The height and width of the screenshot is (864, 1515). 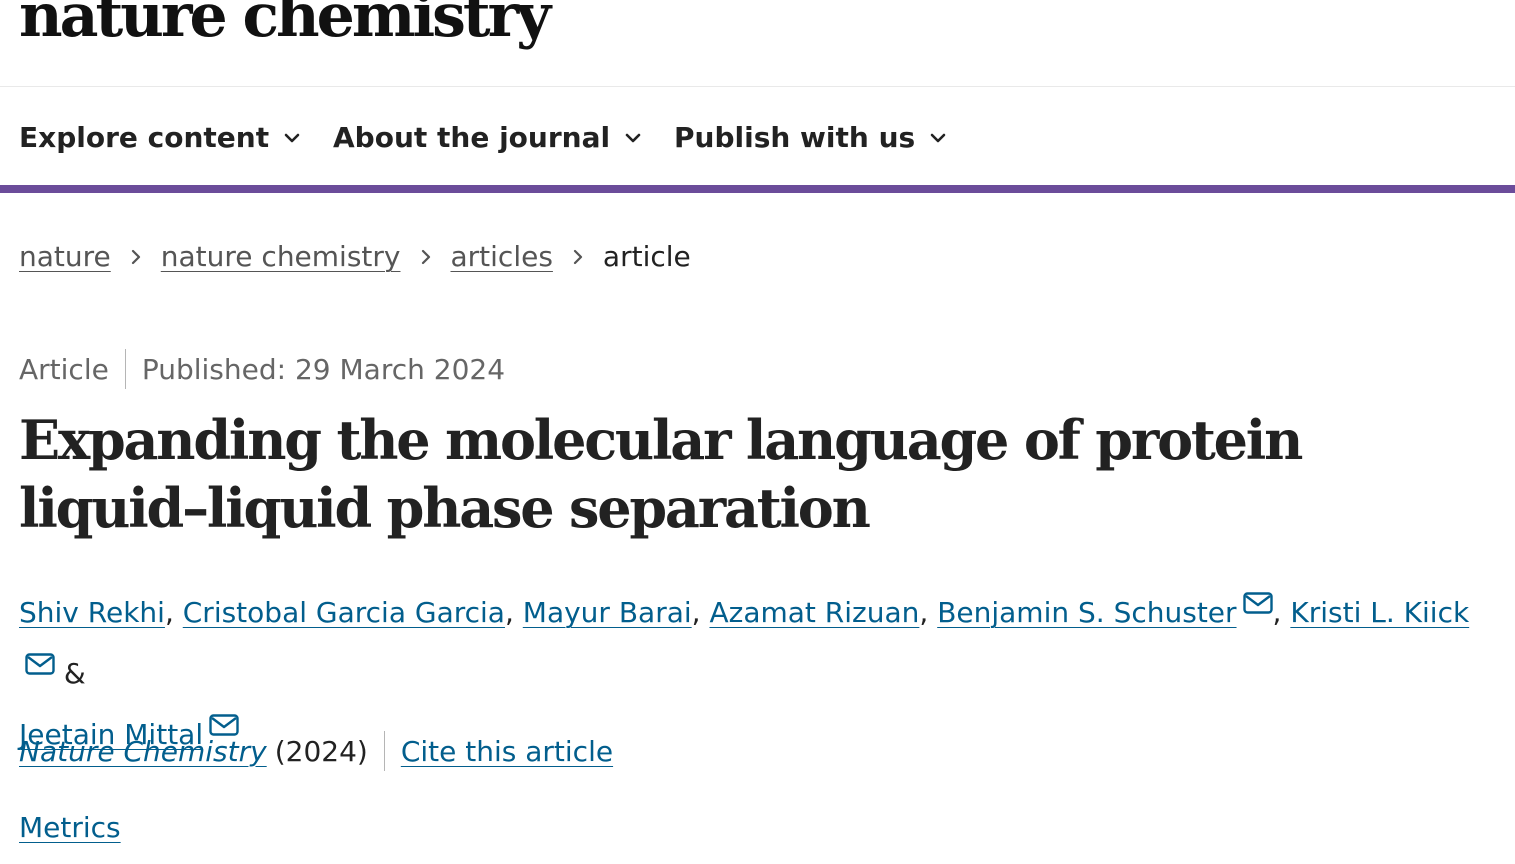 I want to click on article-meta: Article Published: 29 March 2024, so click(x=262, y=369).